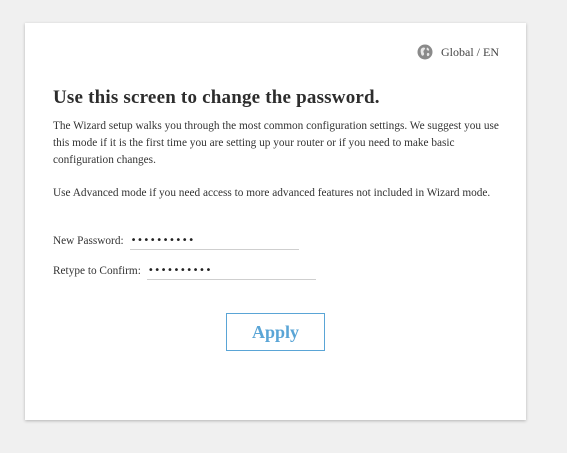 This screenshot has width=567, height=453. I want to click on new-password-label: New Password:, so click(88, 241).